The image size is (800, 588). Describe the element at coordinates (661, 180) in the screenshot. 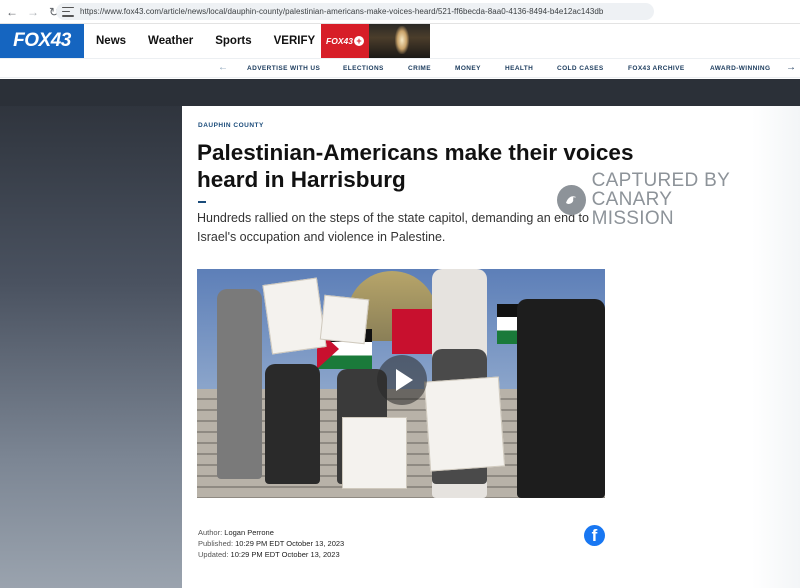

I see `watermark-line-1: CAPTURED BY` at that location.